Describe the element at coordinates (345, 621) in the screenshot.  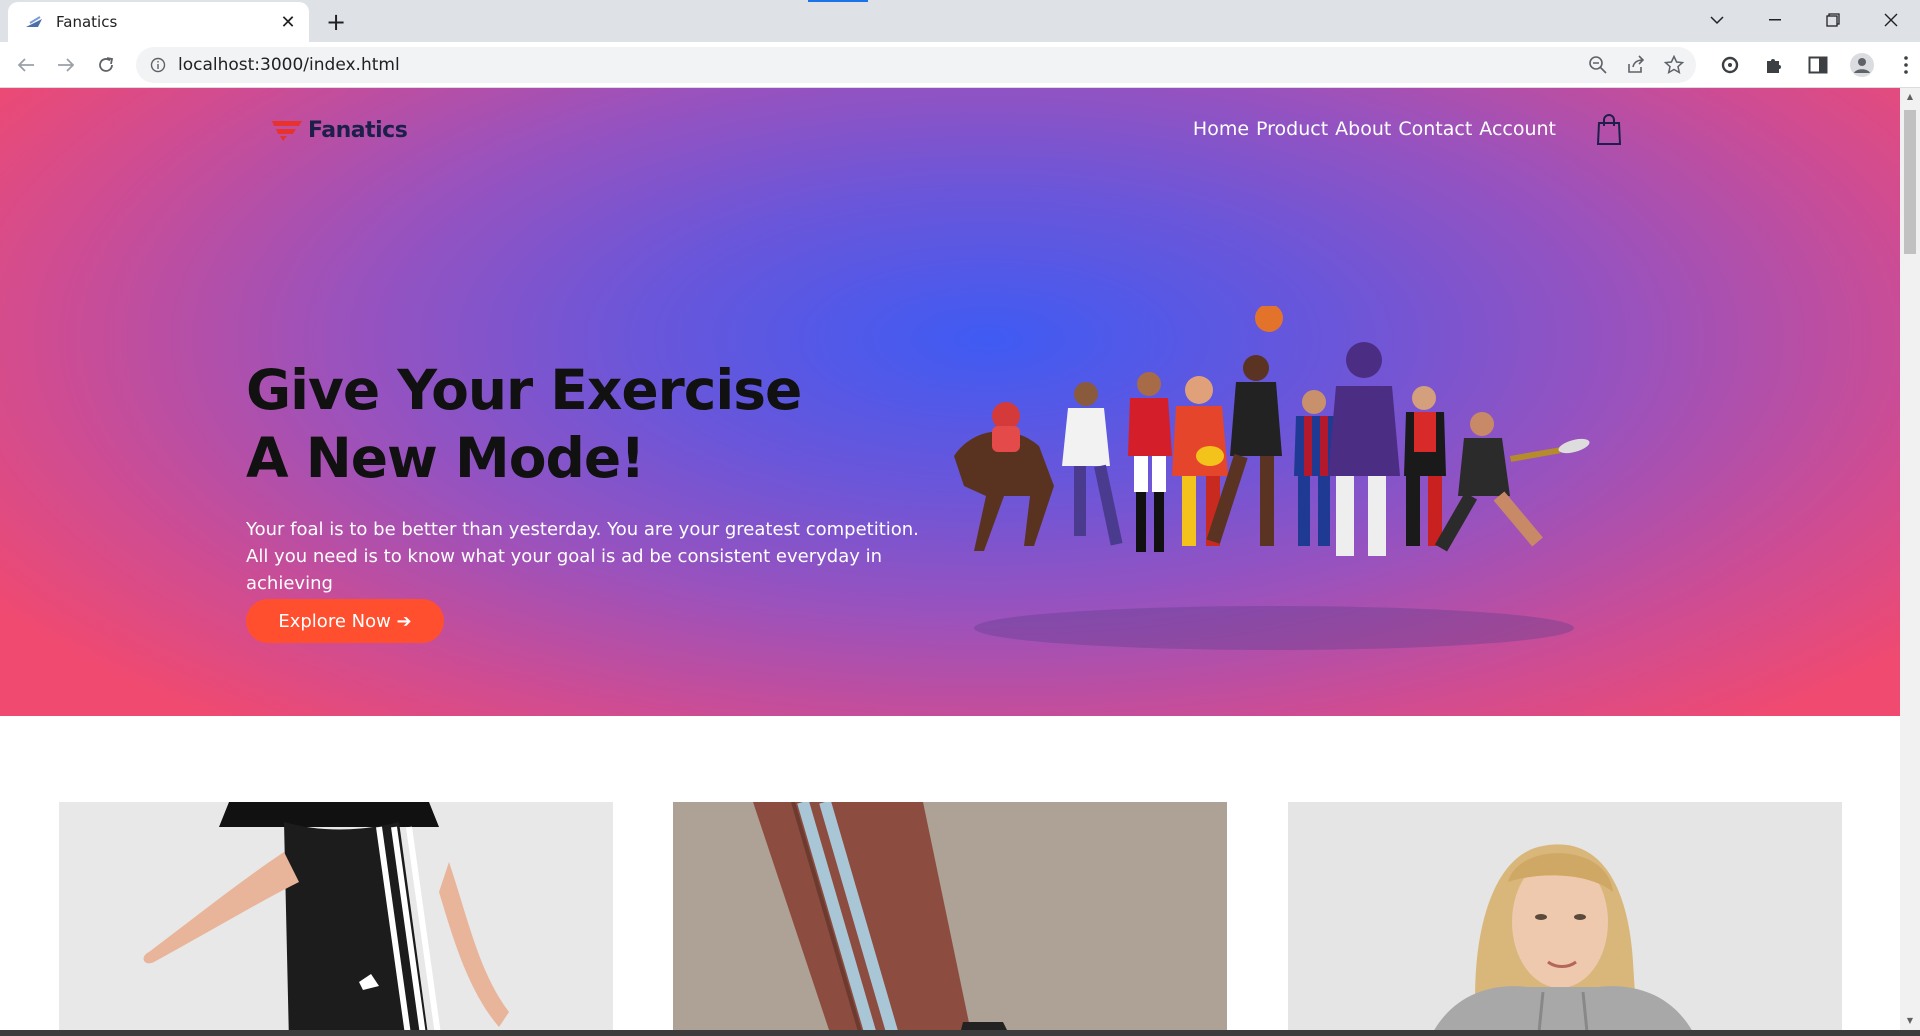
I see `explore-now-button: Explore Now ➔` at that location.